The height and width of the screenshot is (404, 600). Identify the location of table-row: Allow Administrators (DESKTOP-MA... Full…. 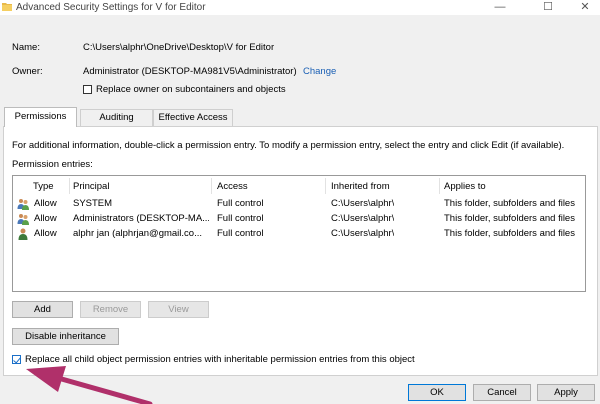
(299, 219).